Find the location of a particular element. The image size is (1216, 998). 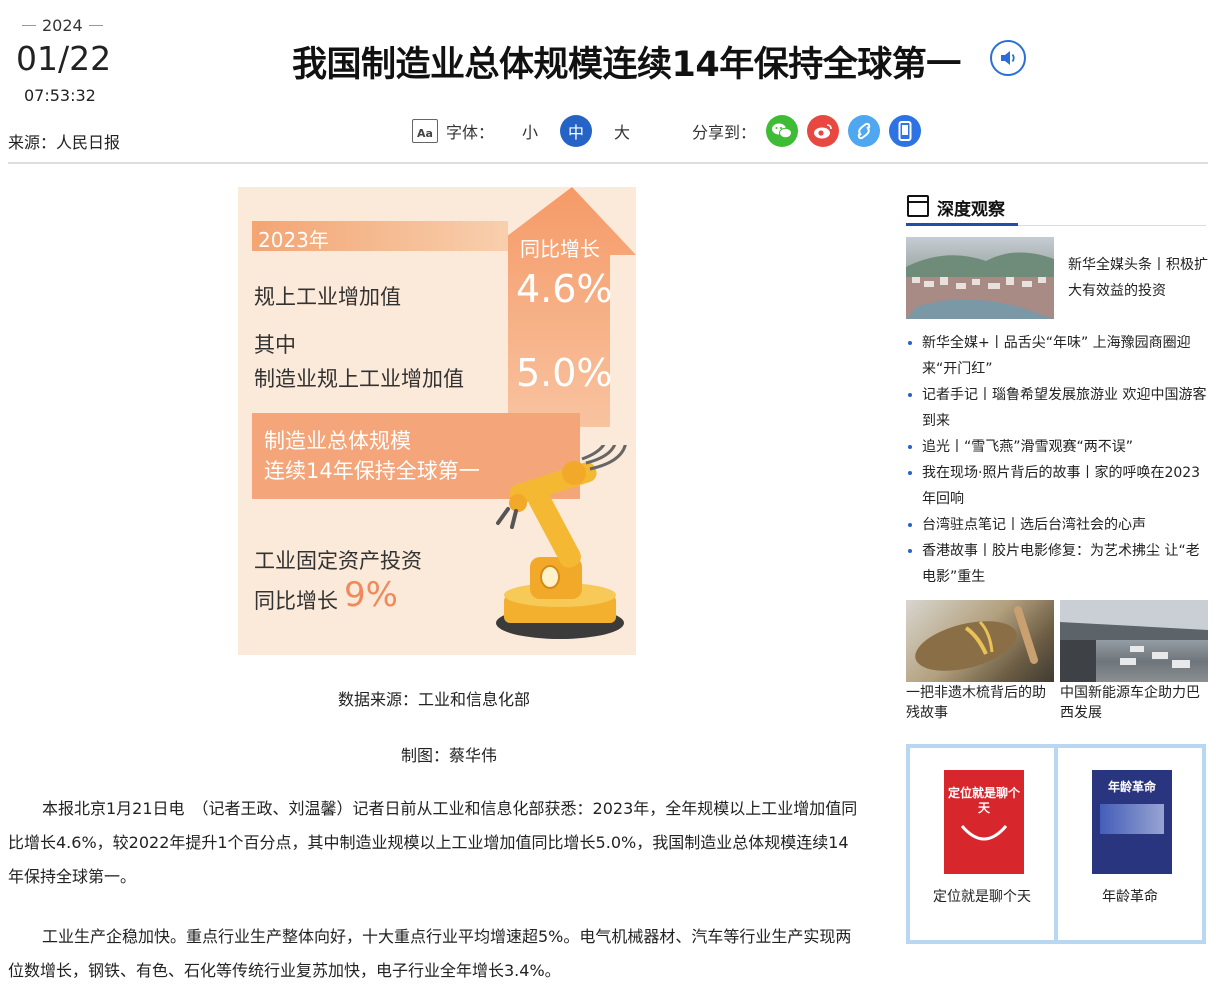

info-value1: 4.6% is located at coordinates (564, 289).